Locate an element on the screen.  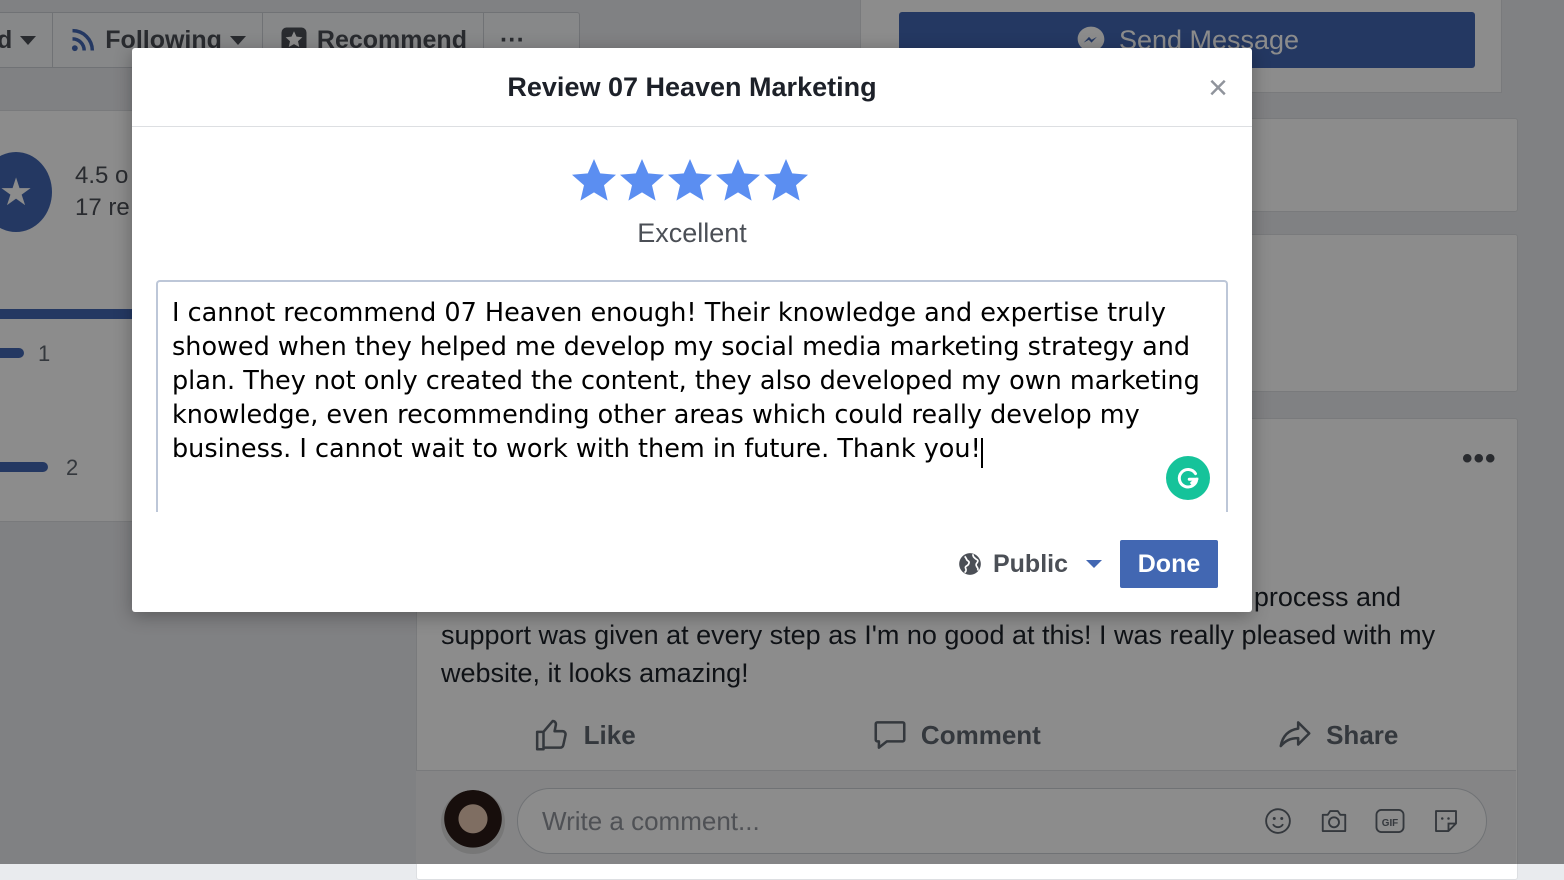
dialog-title: Review 07 Heaven Marketing is located at coordinates (692, 86).